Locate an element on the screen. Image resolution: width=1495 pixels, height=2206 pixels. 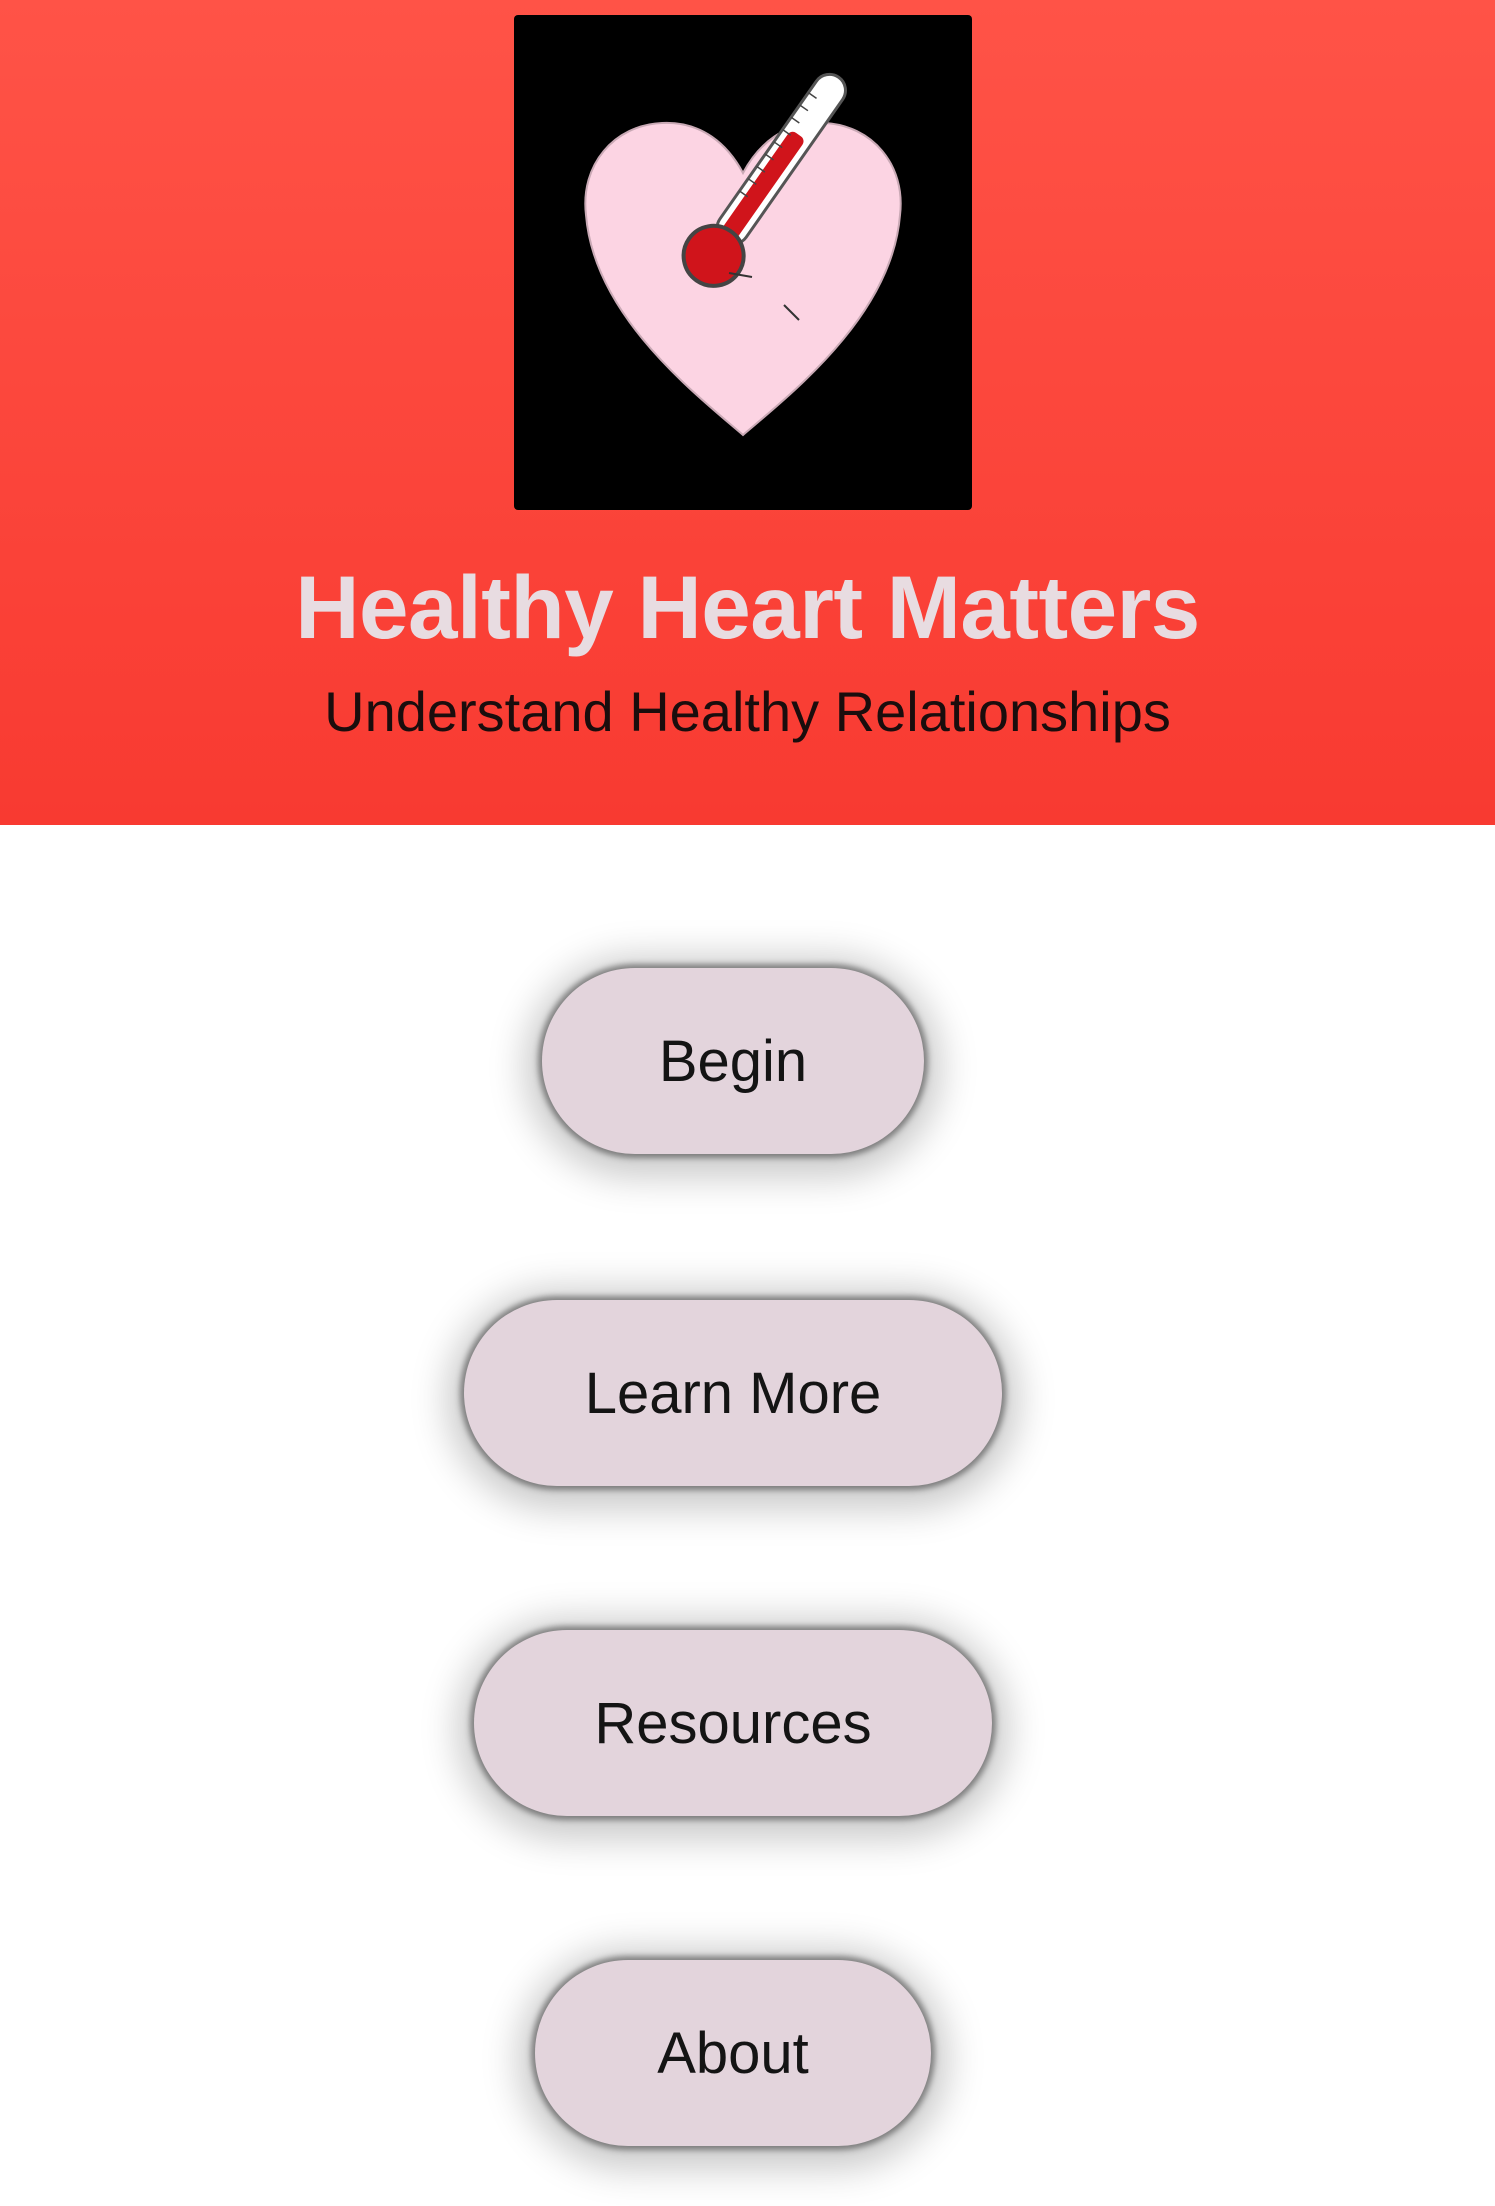
heart-shape is located at coordinates (743, 279).